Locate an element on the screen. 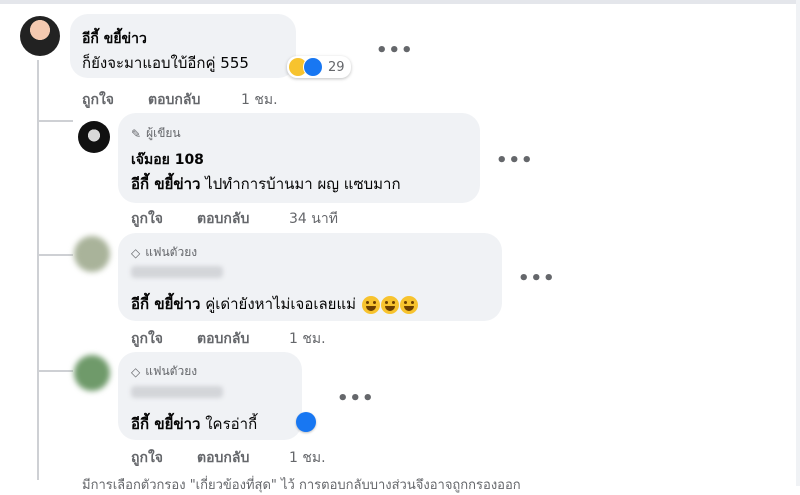 This screenshot has height=495, width=800. scrollbar-track is located at coordinates (798, 243).